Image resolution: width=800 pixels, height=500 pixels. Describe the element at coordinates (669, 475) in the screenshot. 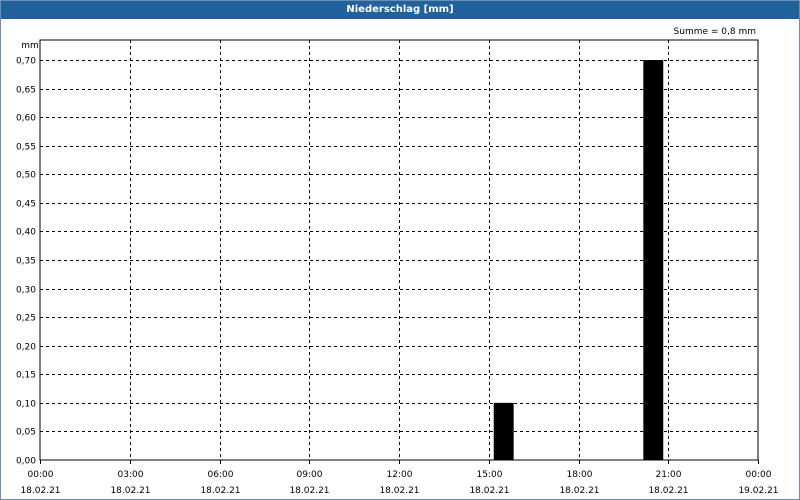

I see `x-tick-time-label: 21:00` at that location.